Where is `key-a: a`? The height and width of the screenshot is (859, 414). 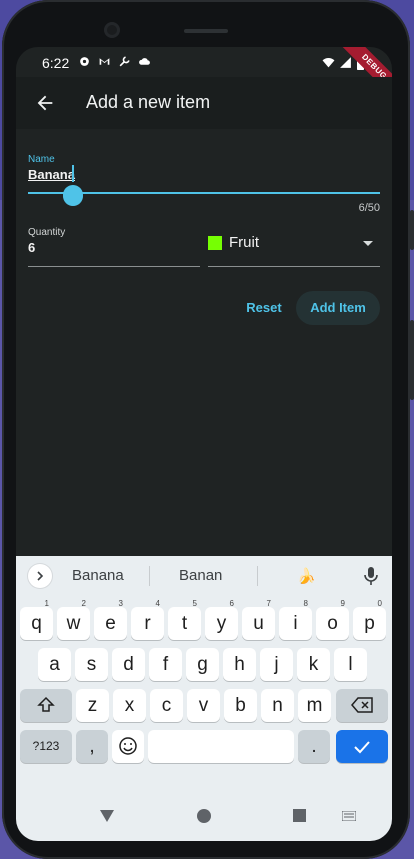
key-a: a is located at coordinates (54, 664).